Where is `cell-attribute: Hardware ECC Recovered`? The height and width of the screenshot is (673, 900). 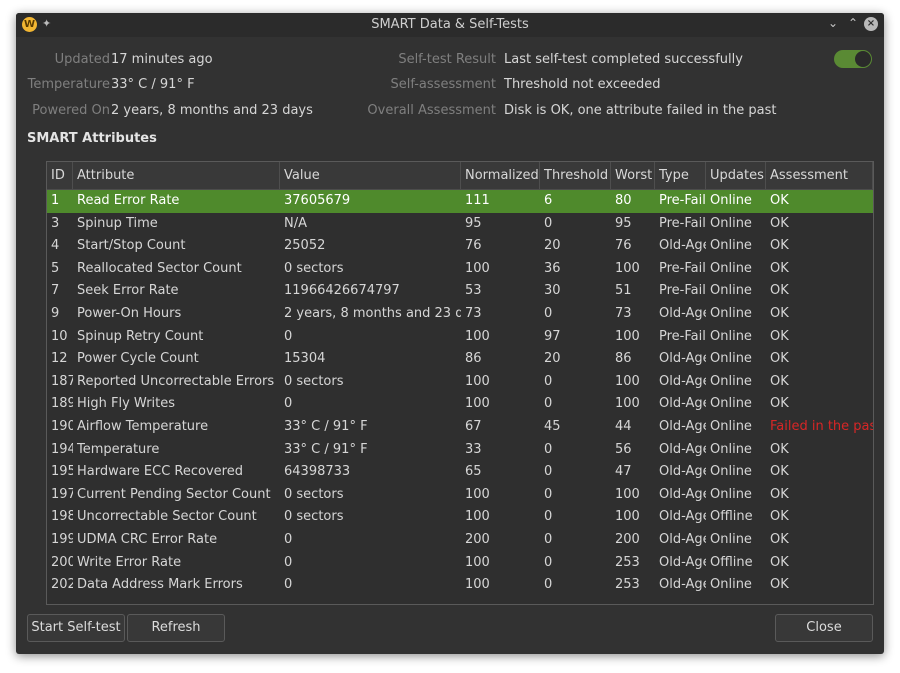 cell-attribute: Hardware ECC Recovered is located at coordinates (160, 472).